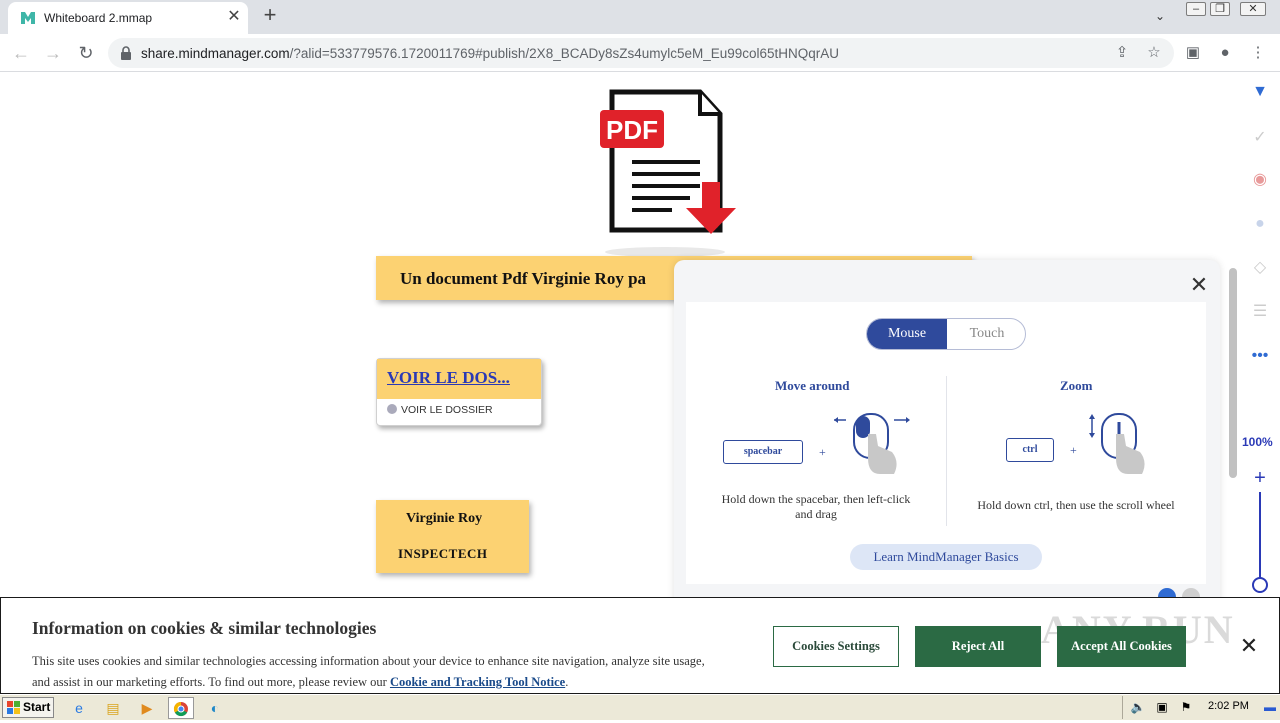  I want to click on tab-close-icon: ✕, so click(234, 17).